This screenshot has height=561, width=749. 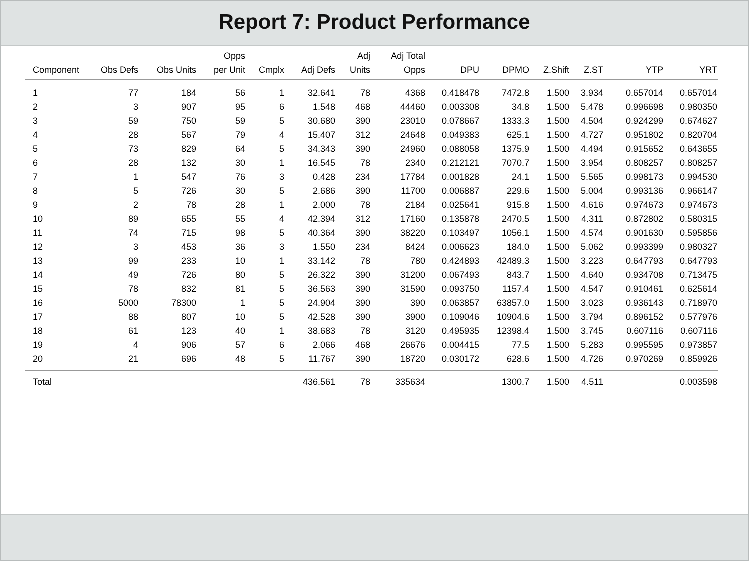 What do you see at coordinates (189, 331) in the screenshot?
I see `table-cell: 123` at bounding box center [189, 331].